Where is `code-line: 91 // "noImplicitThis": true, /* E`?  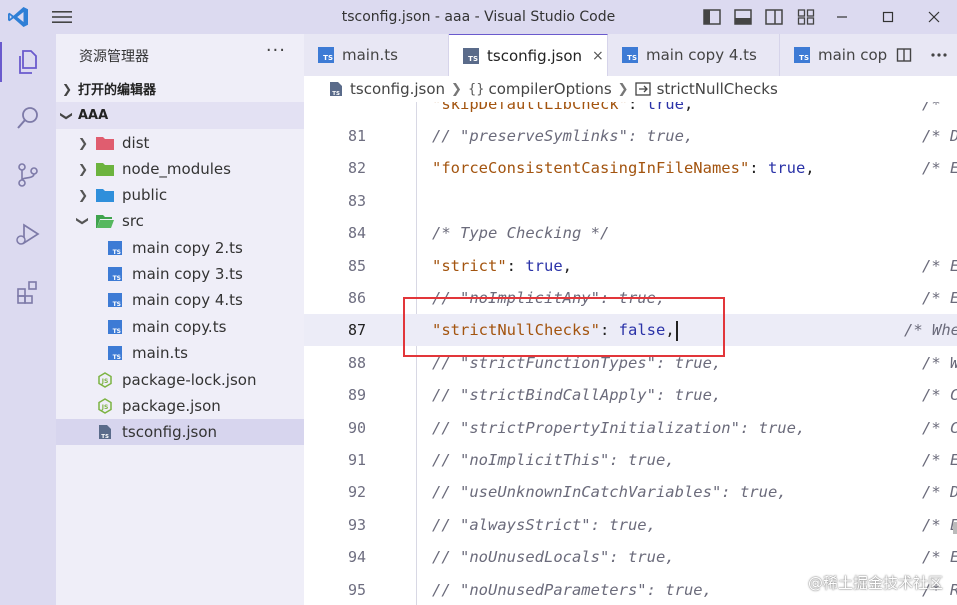
code-line: 91 // "noImplicitThis": true, /* E is located at coordinates (630, 460).